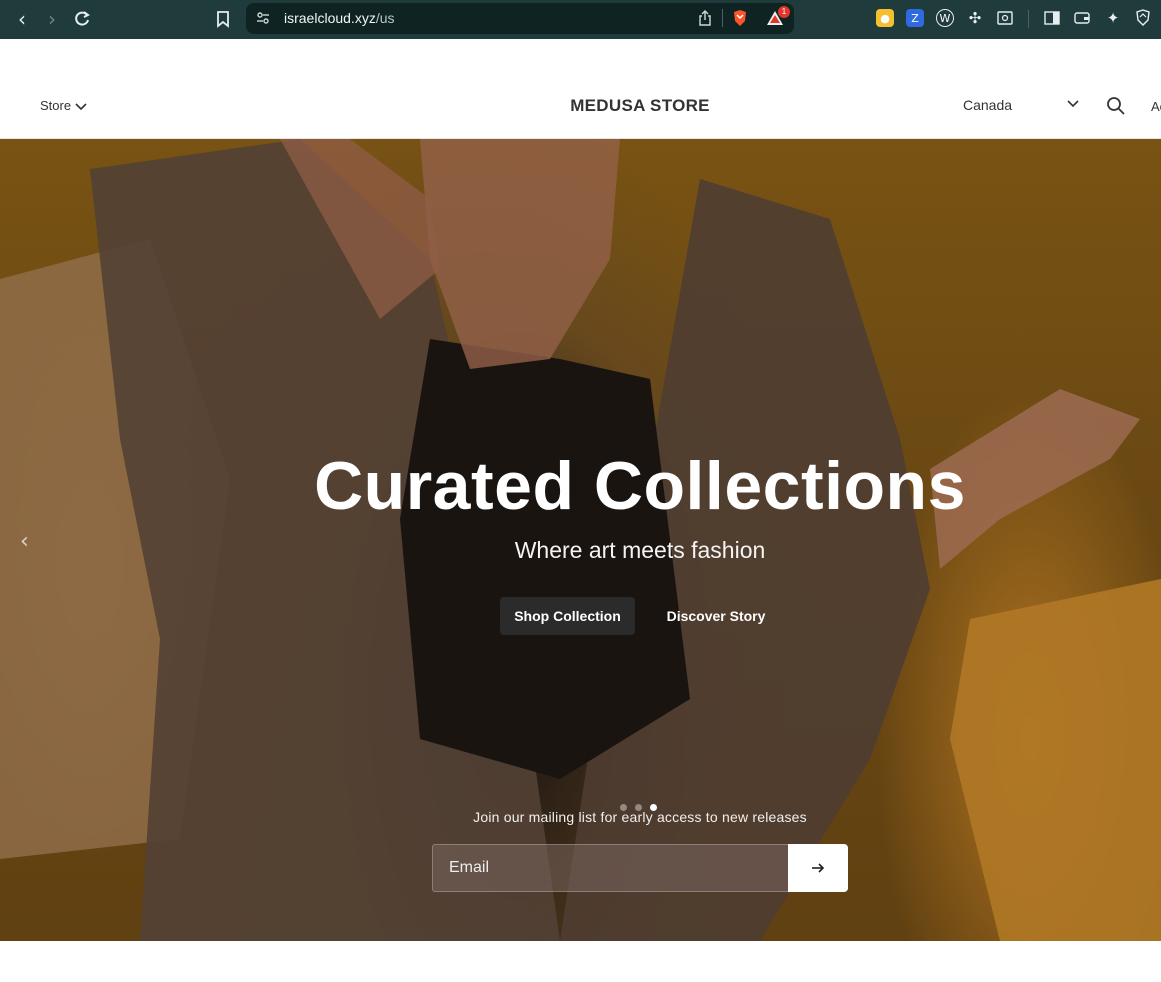 Image resolution: width=1161 pixels, height=982 pixels. What do you see at coordinates (716, 616) in the screenshot?
I see `discover-story-button: Discover Story` at bounding box center [716, 616].